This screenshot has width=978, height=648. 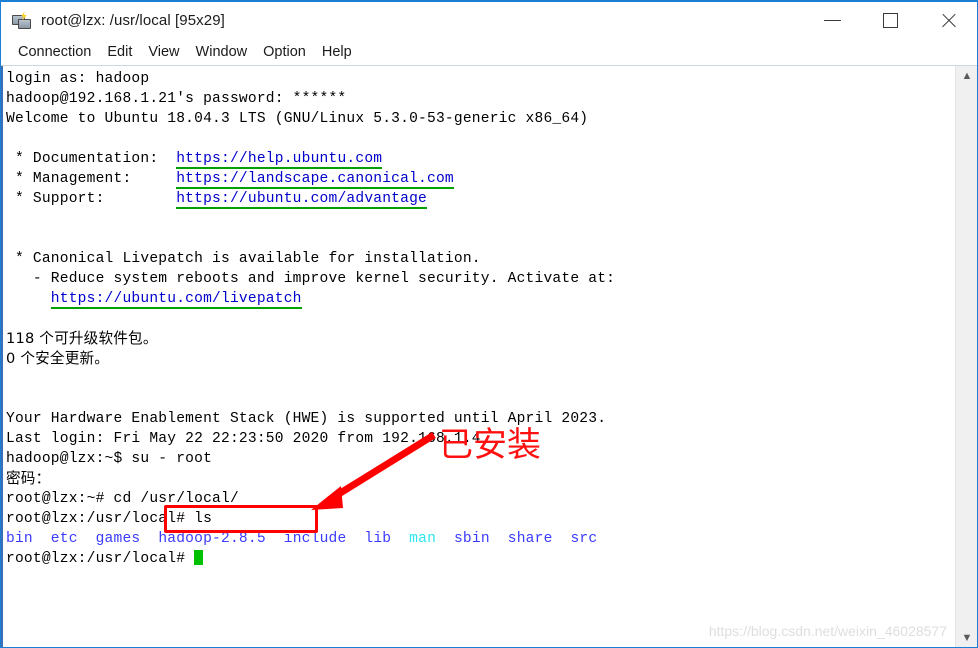 I want to click on terminal-link: https://ubuntu.com/livepatch, so click(x=176, y=300).